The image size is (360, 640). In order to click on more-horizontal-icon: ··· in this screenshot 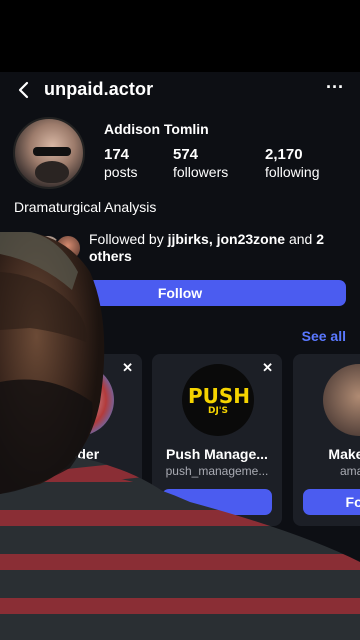, I will do `click(335, 89)`.